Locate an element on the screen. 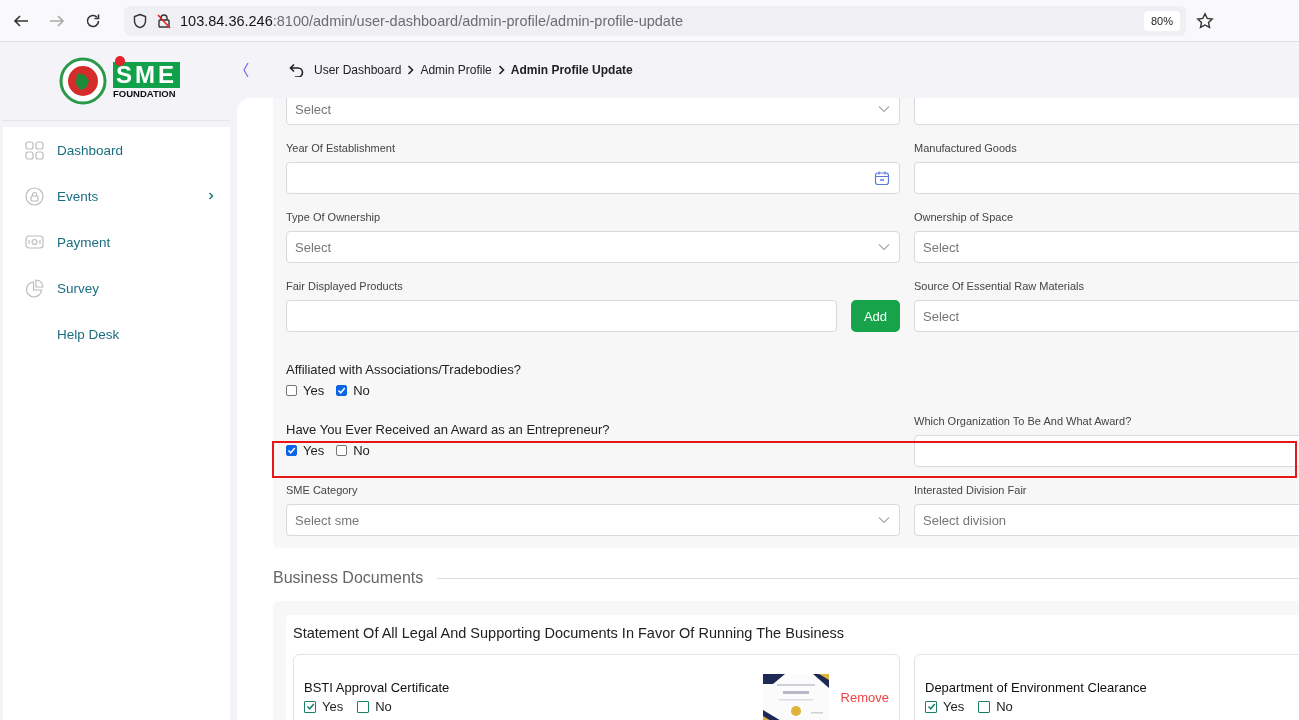 The width and height of the screenshot is (1299, 720). field-label: Type Of Ownership is located at coordinates (334, 217).